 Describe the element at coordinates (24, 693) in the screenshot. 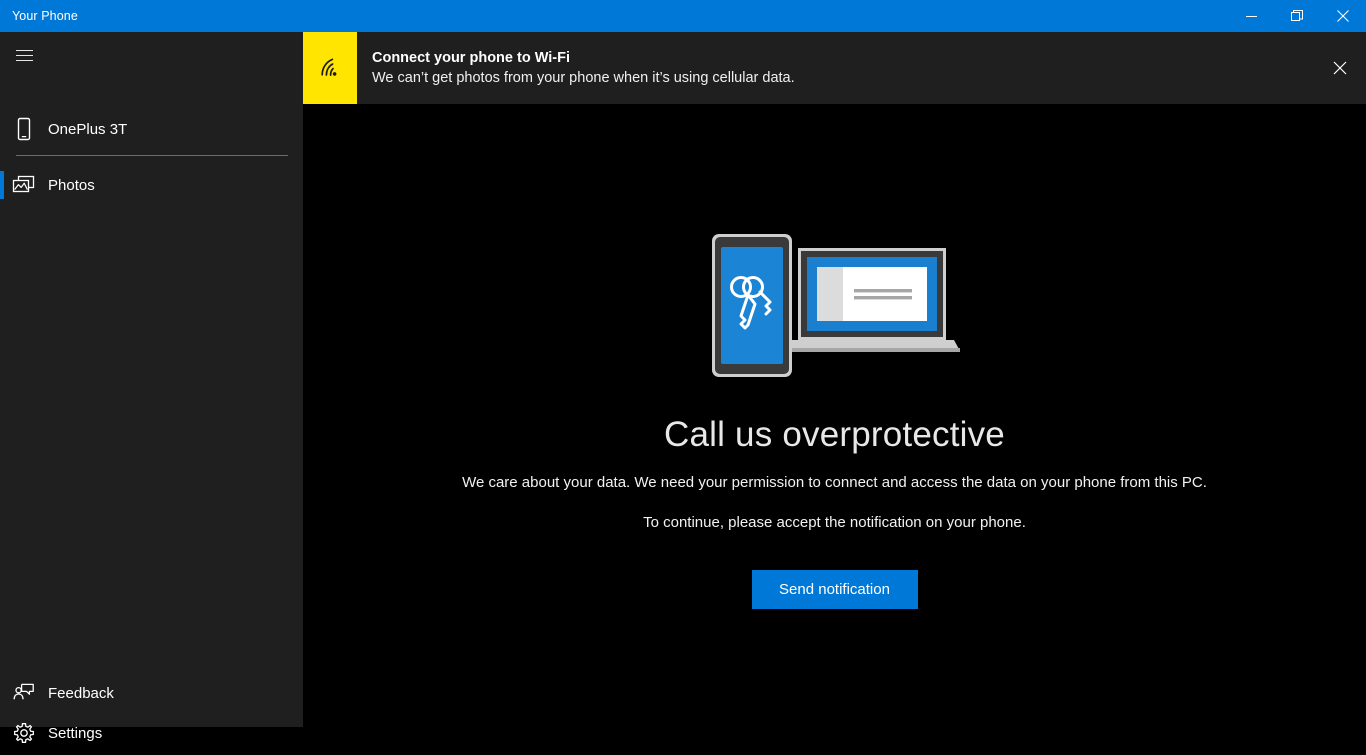

I see `feedback-icon` at that location.